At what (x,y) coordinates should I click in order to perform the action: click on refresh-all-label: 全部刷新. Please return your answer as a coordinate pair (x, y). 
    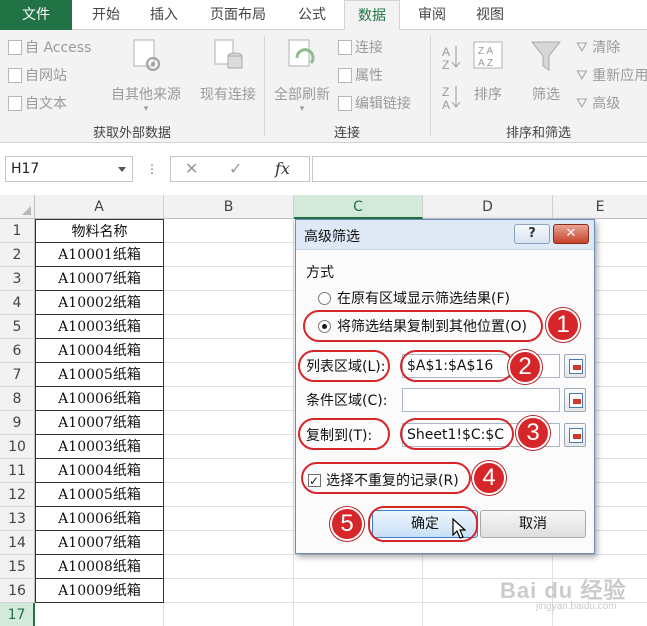
    Looking at the image, I should click on (302, 95).